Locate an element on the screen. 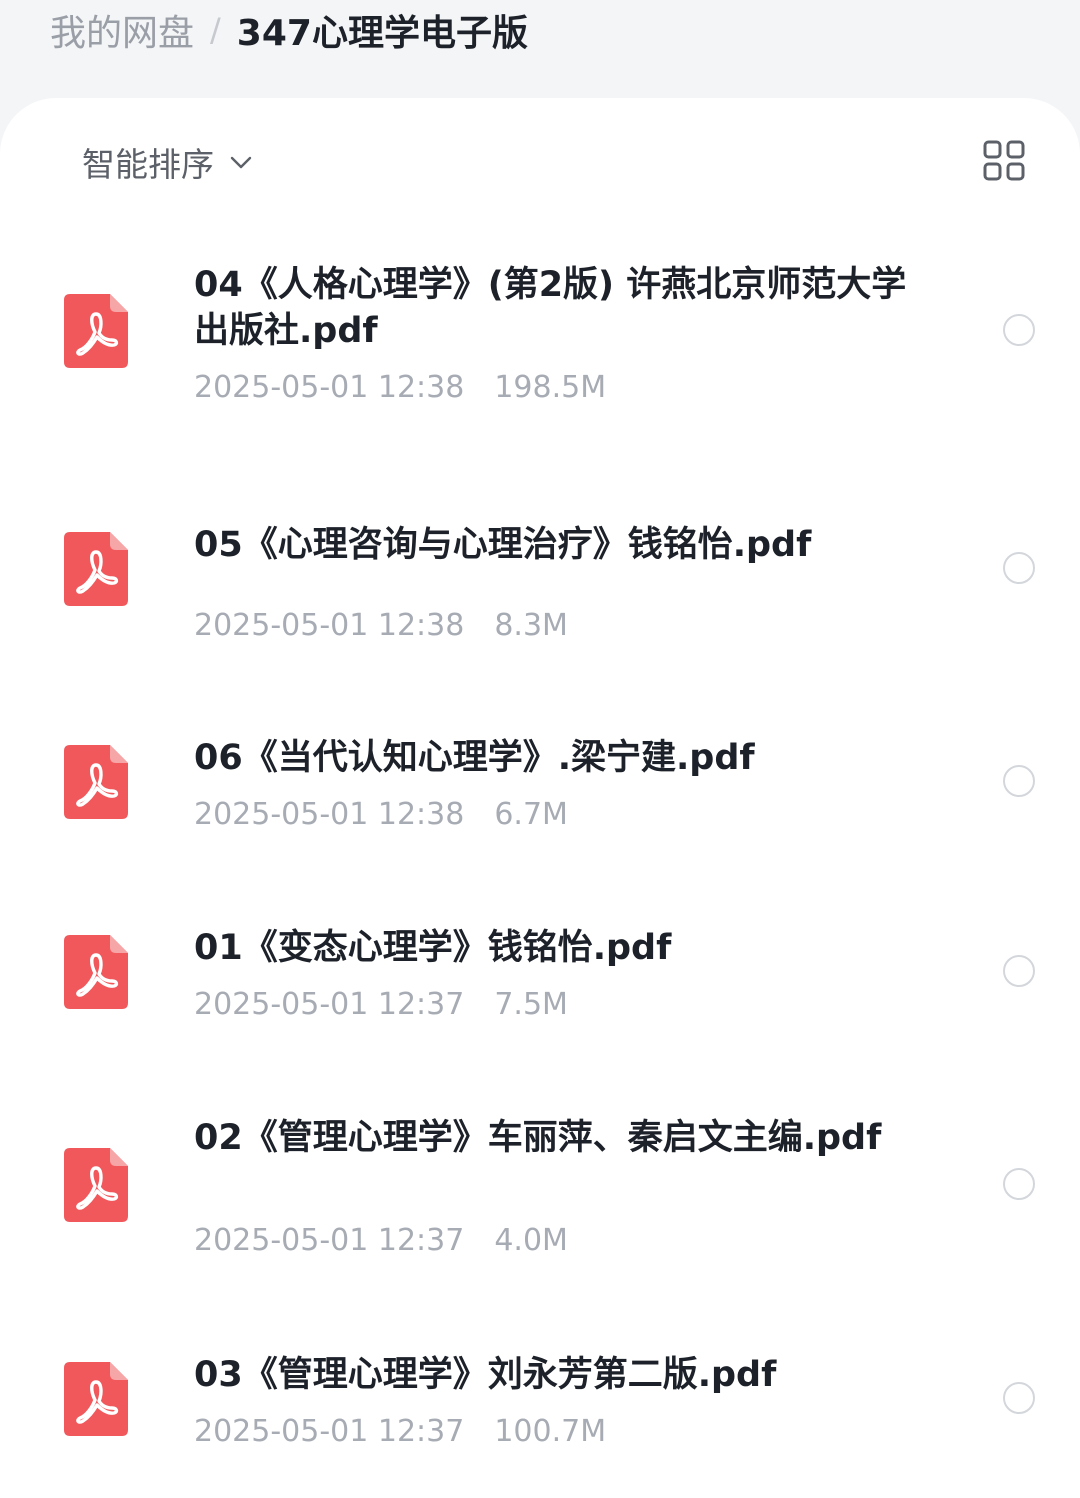 This screenshot has height=1498, width=1080. file-meta: 2025-05-01 12:38 198.5M is located at coordinates (400, 387).